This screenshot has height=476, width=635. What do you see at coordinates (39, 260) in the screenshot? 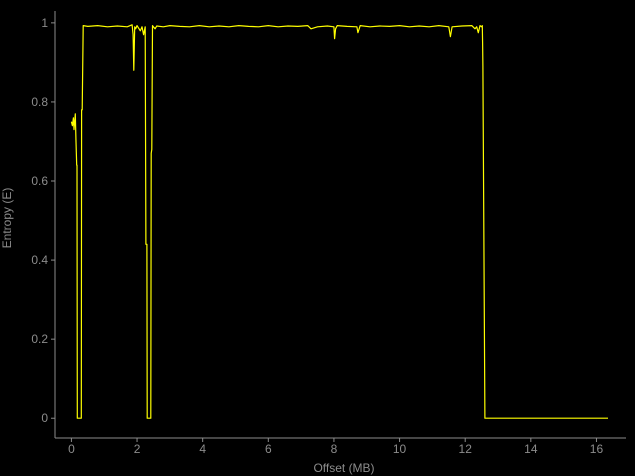
I see `y-tick-label: 0.4` at bounding box center [39, 260].